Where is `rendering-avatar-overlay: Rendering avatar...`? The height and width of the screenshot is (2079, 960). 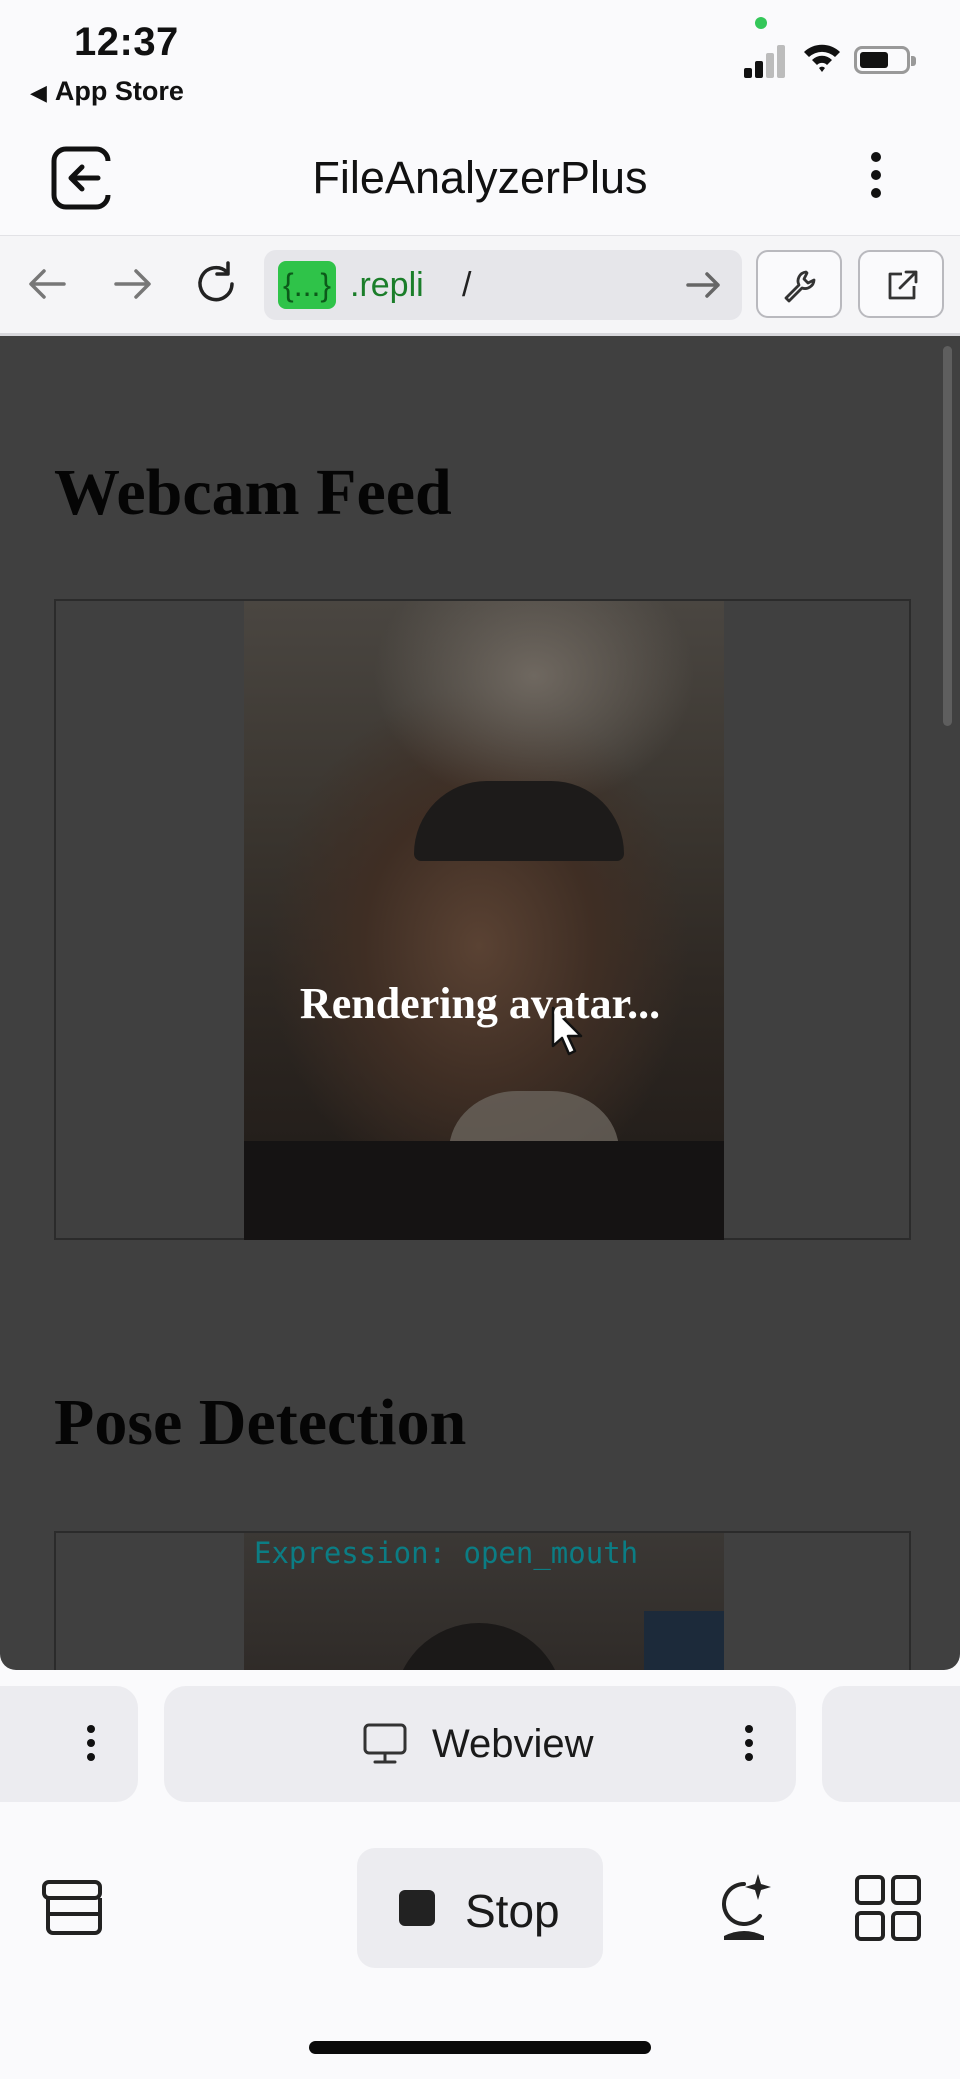 rendering-avatar-overlay: Rendering avatar... is located at coordinates (480, 1003).